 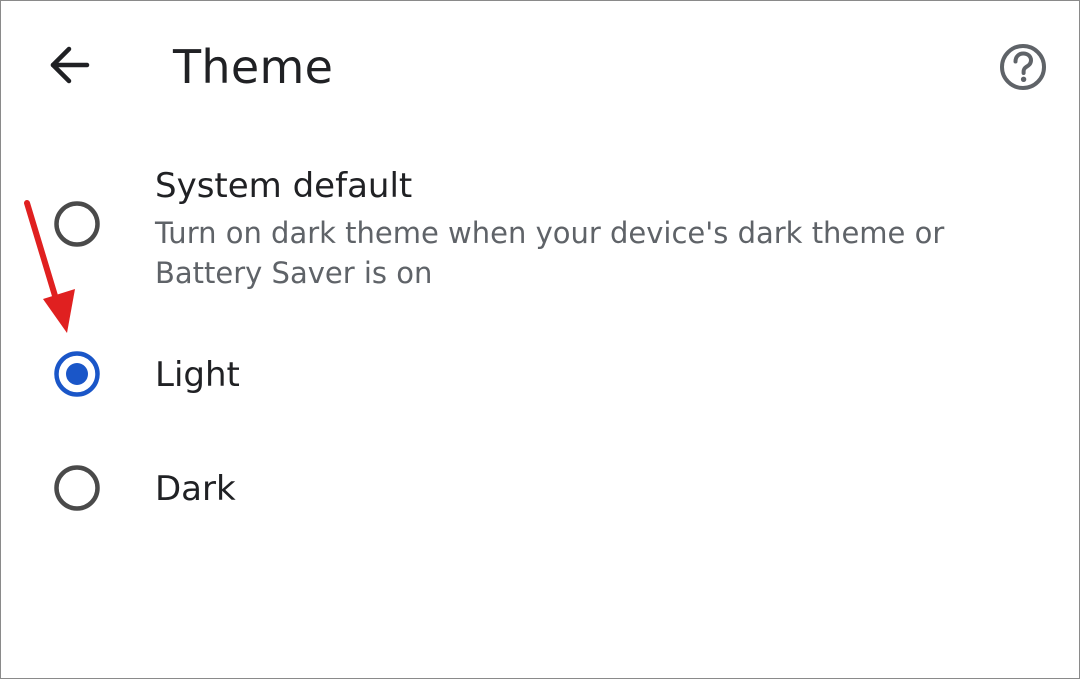 What do you see at coordinates (284, 186) in the screenshot?
I see `option-label-system-default: System default` at bounding box center [284, 186].